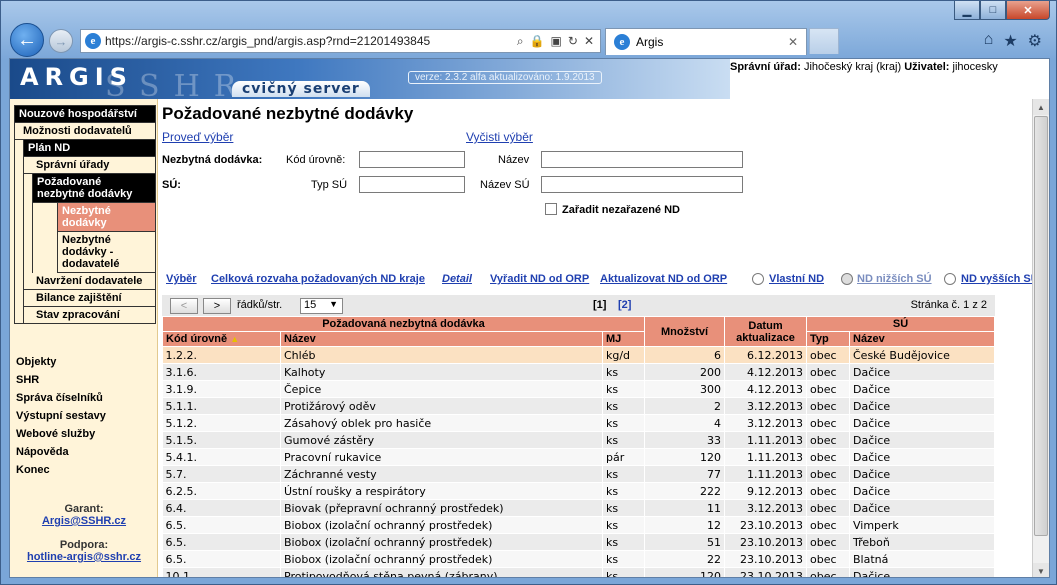 The width and height of the screenshot is (1057, 585). I want to click on tab-close-icon: ✕, so click(793, 42).